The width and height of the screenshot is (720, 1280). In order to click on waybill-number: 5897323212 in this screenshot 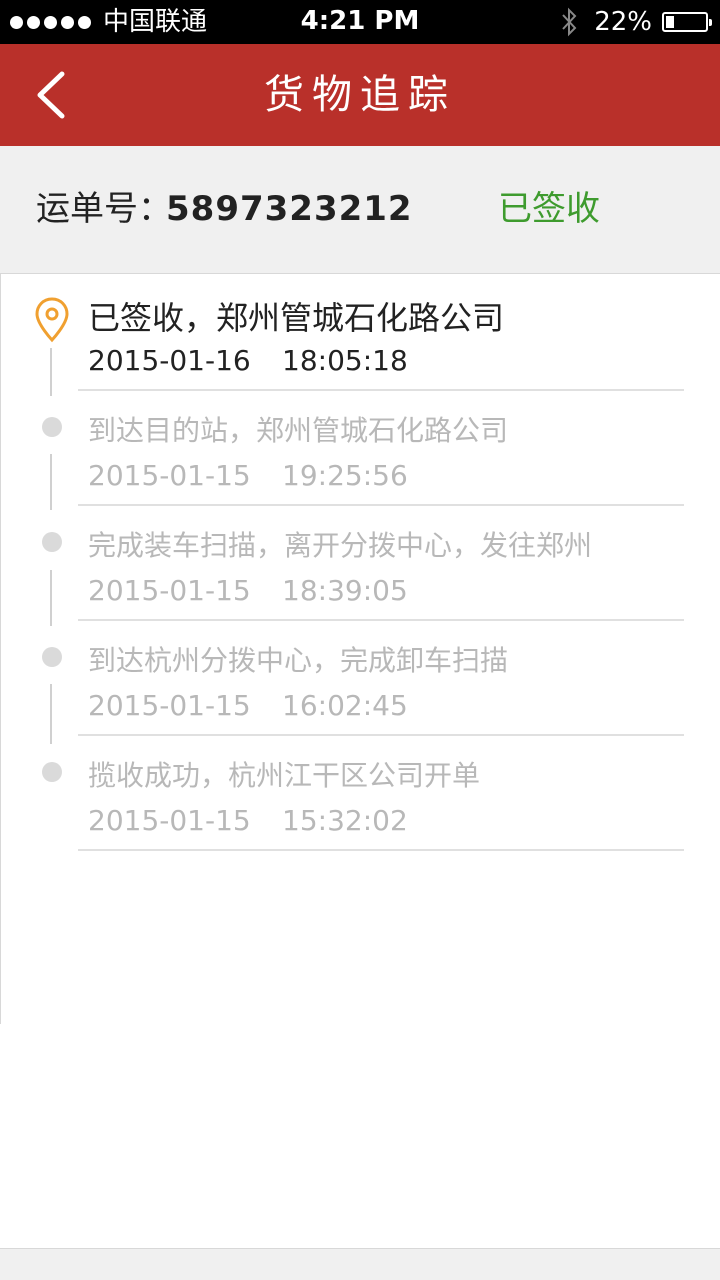, I will do `click(289, 209)`.